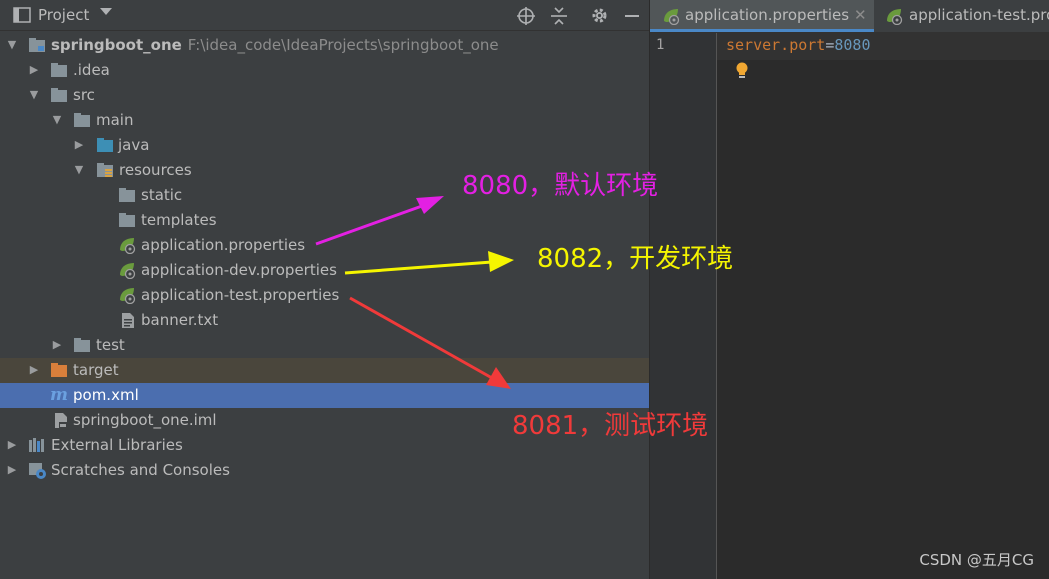 The height and width of the screenshot is (579, 1049). What do you see at coordinates (976, 560) in the screenshot?
I see `watermark: CSDN @五月CG` at bounding box center [976, 560].